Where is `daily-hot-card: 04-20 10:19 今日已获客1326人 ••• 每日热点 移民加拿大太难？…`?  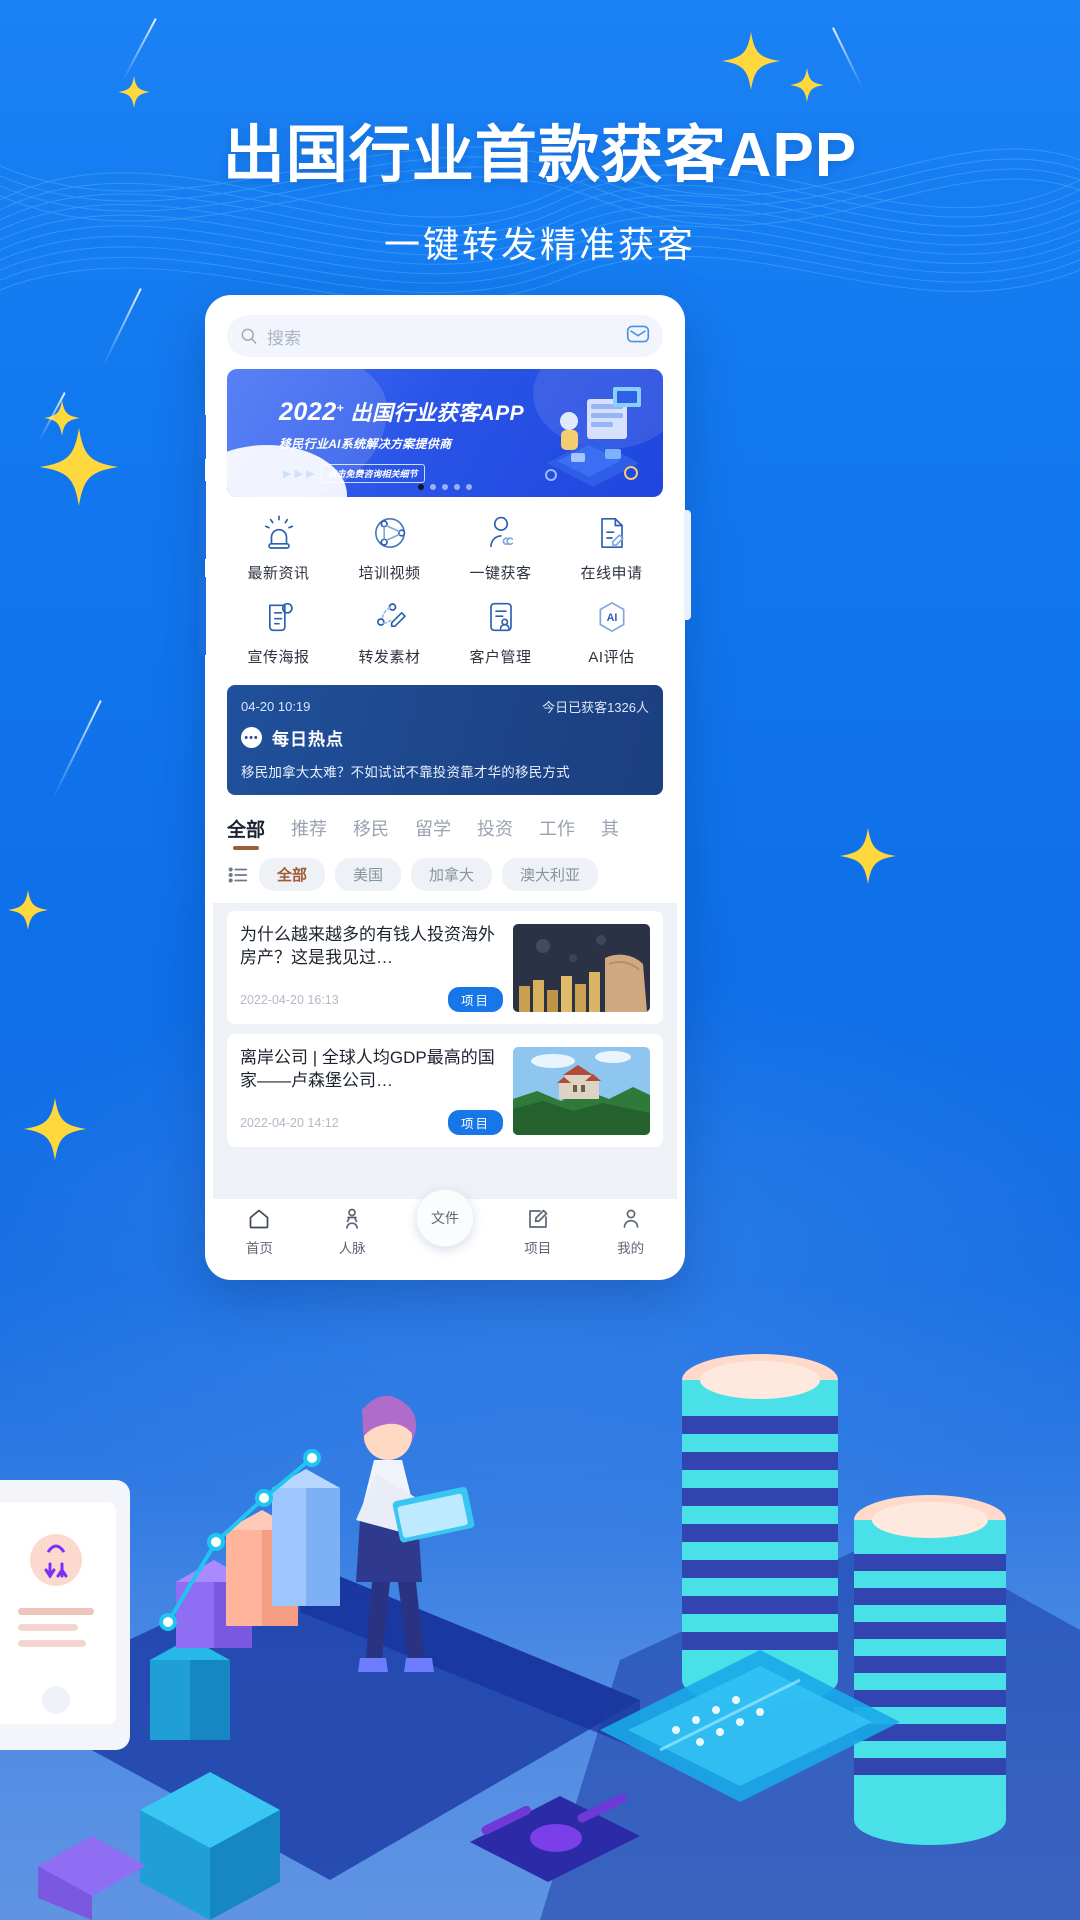 daily-hot-card: 04-20 10:19 今日已获客1326人 ••• 每日热点 移民加拿大太难？… is located at coordinates (445, 740).